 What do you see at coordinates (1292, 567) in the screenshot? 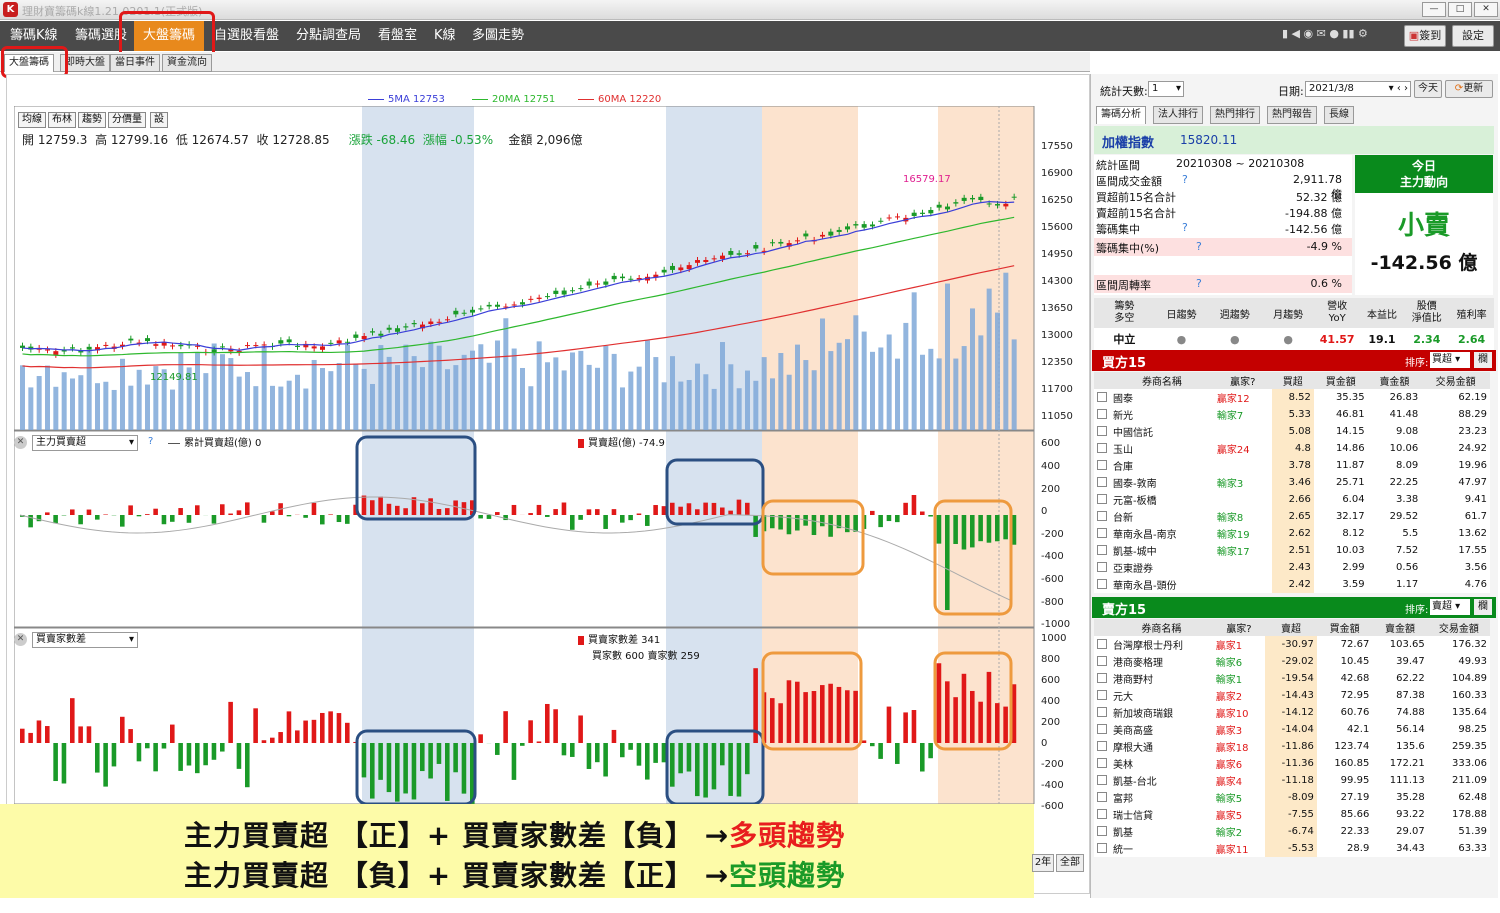
I see `table-row: 亞東證券 2.43 2.99 0.56 3.56` at bounding box center [1292, 567].